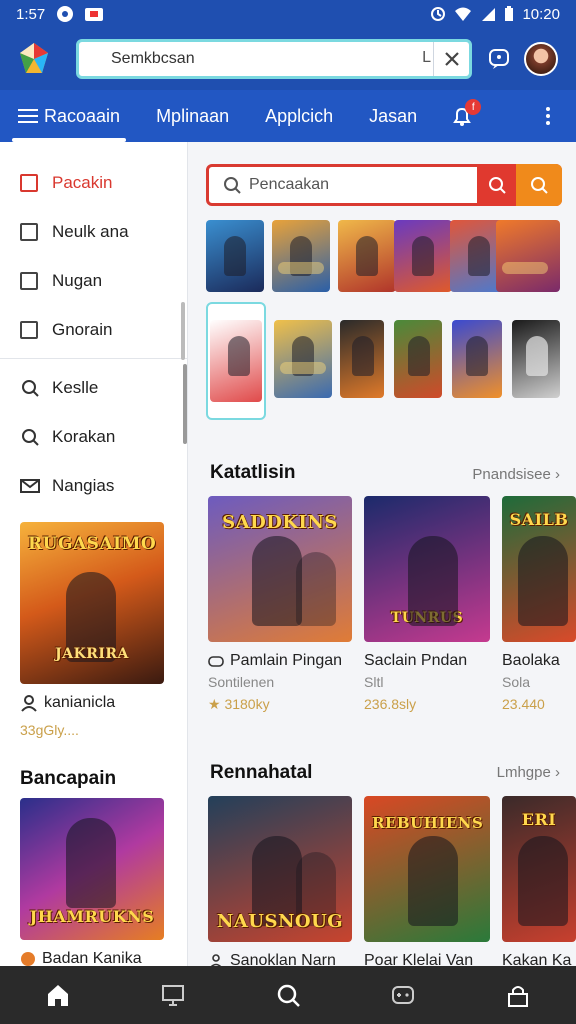  I want to click on sidebar-item-keslle: Keslle, so click(93, 387).